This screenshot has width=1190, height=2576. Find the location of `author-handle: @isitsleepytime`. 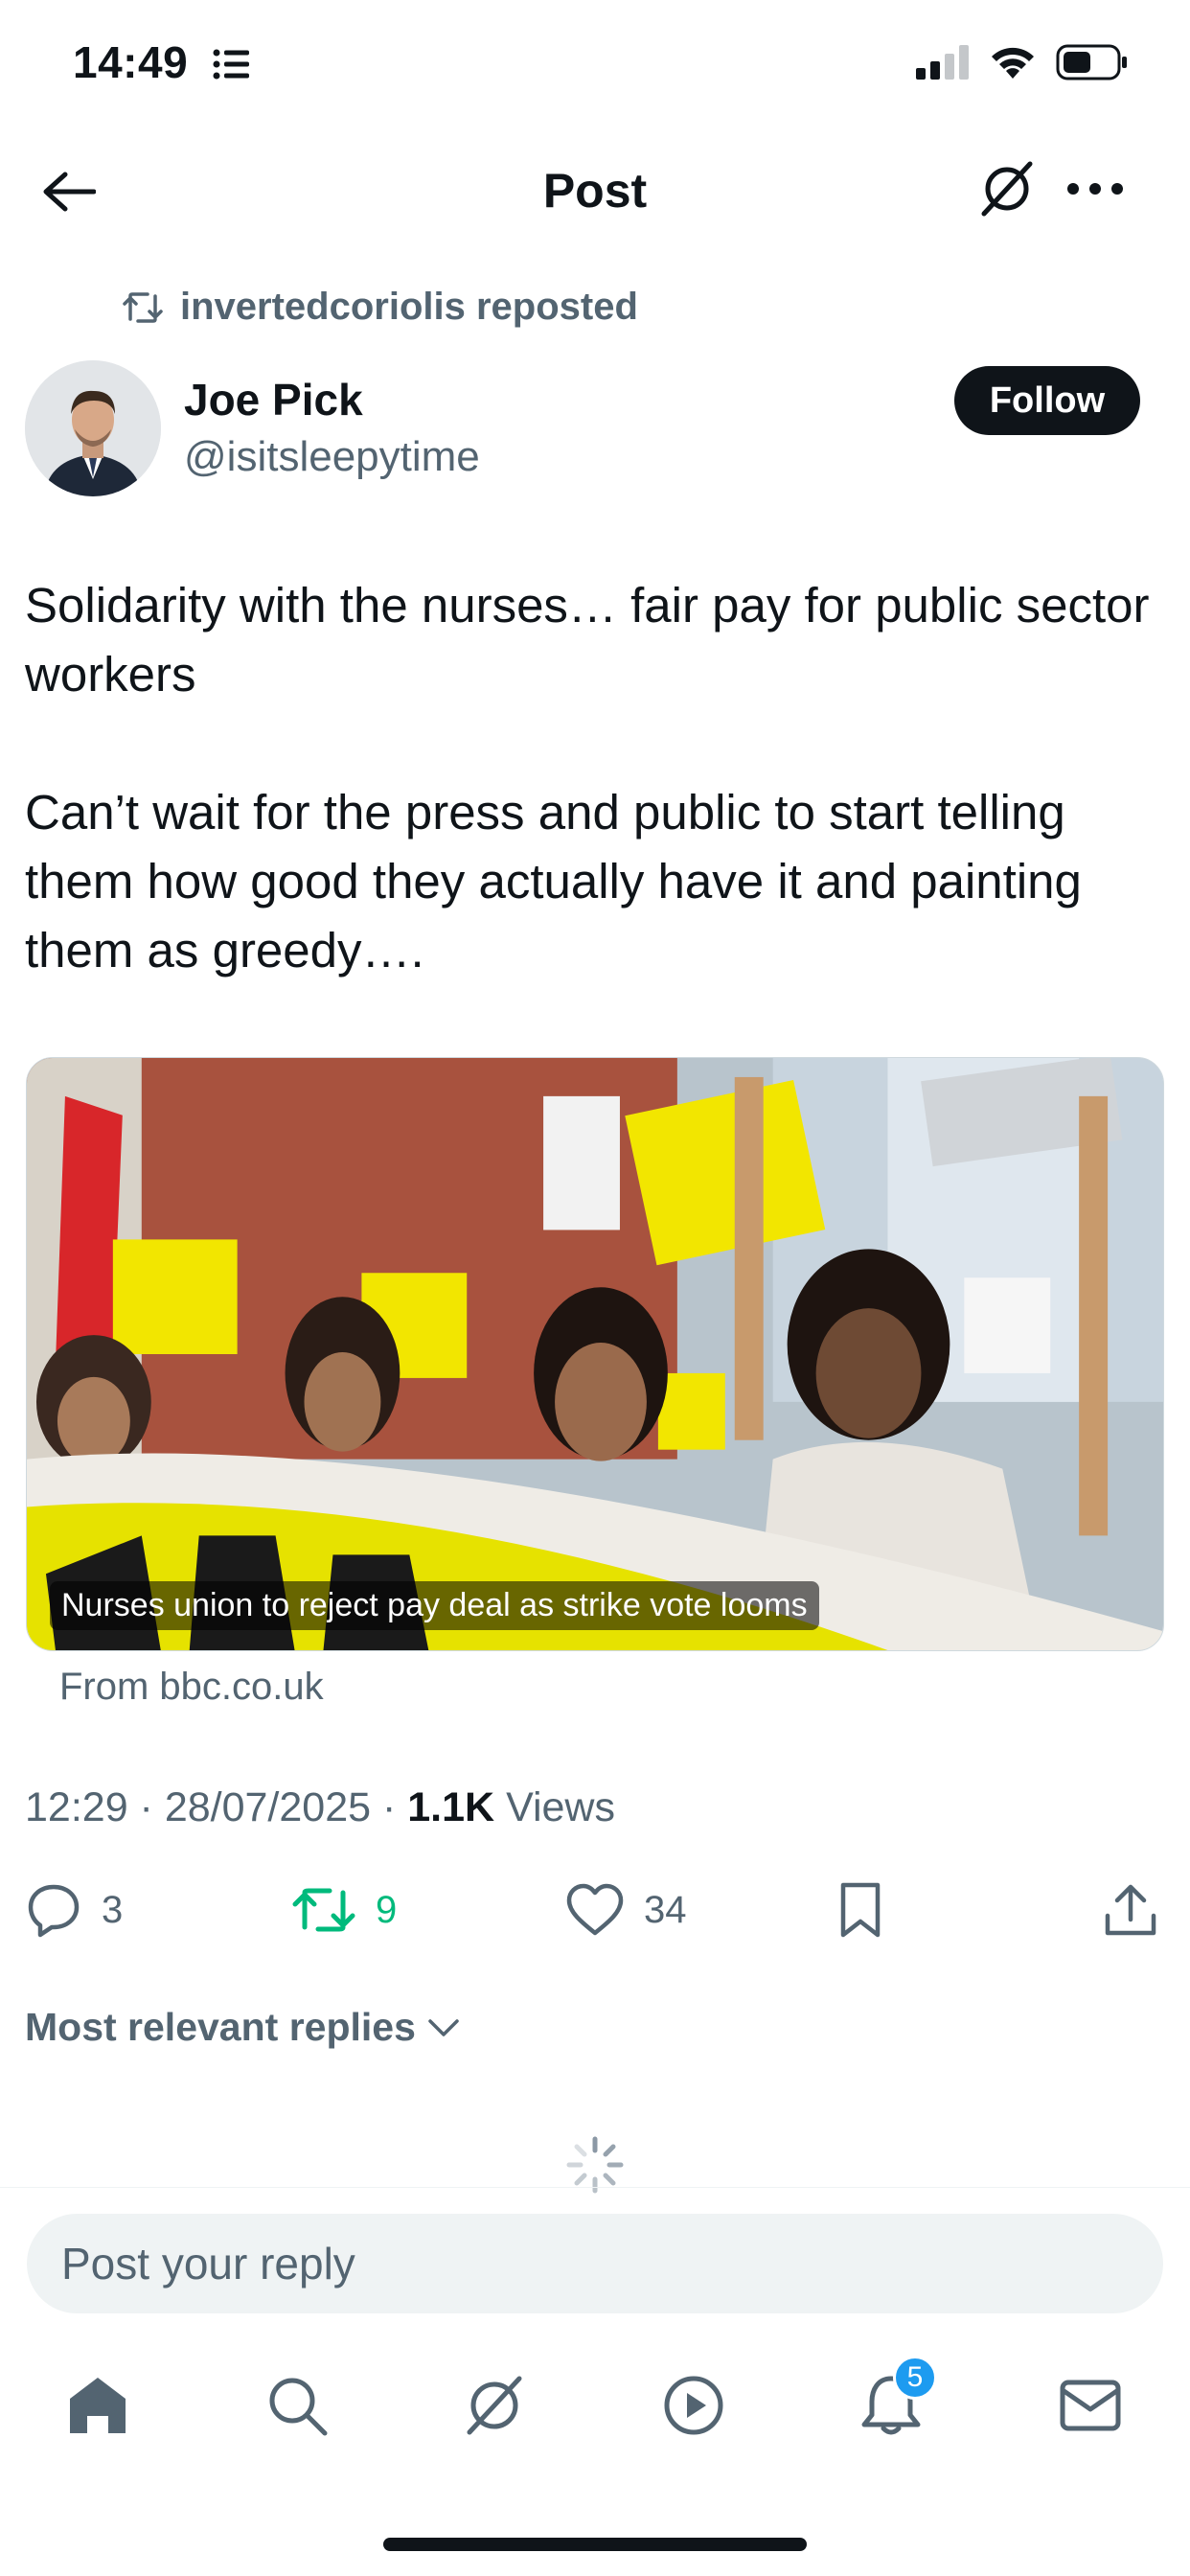

author-handle: @isitsleepytime is located at coordinates (332, 457).